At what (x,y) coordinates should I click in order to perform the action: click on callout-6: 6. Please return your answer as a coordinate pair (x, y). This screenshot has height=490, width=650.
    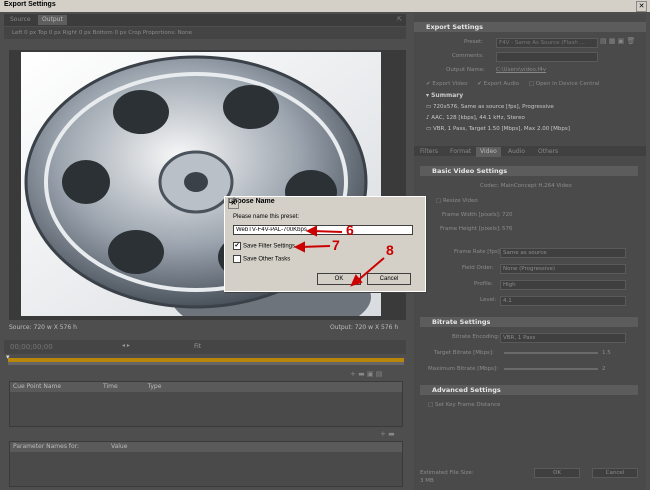
    Looking at the image, I should click on (350, 230).